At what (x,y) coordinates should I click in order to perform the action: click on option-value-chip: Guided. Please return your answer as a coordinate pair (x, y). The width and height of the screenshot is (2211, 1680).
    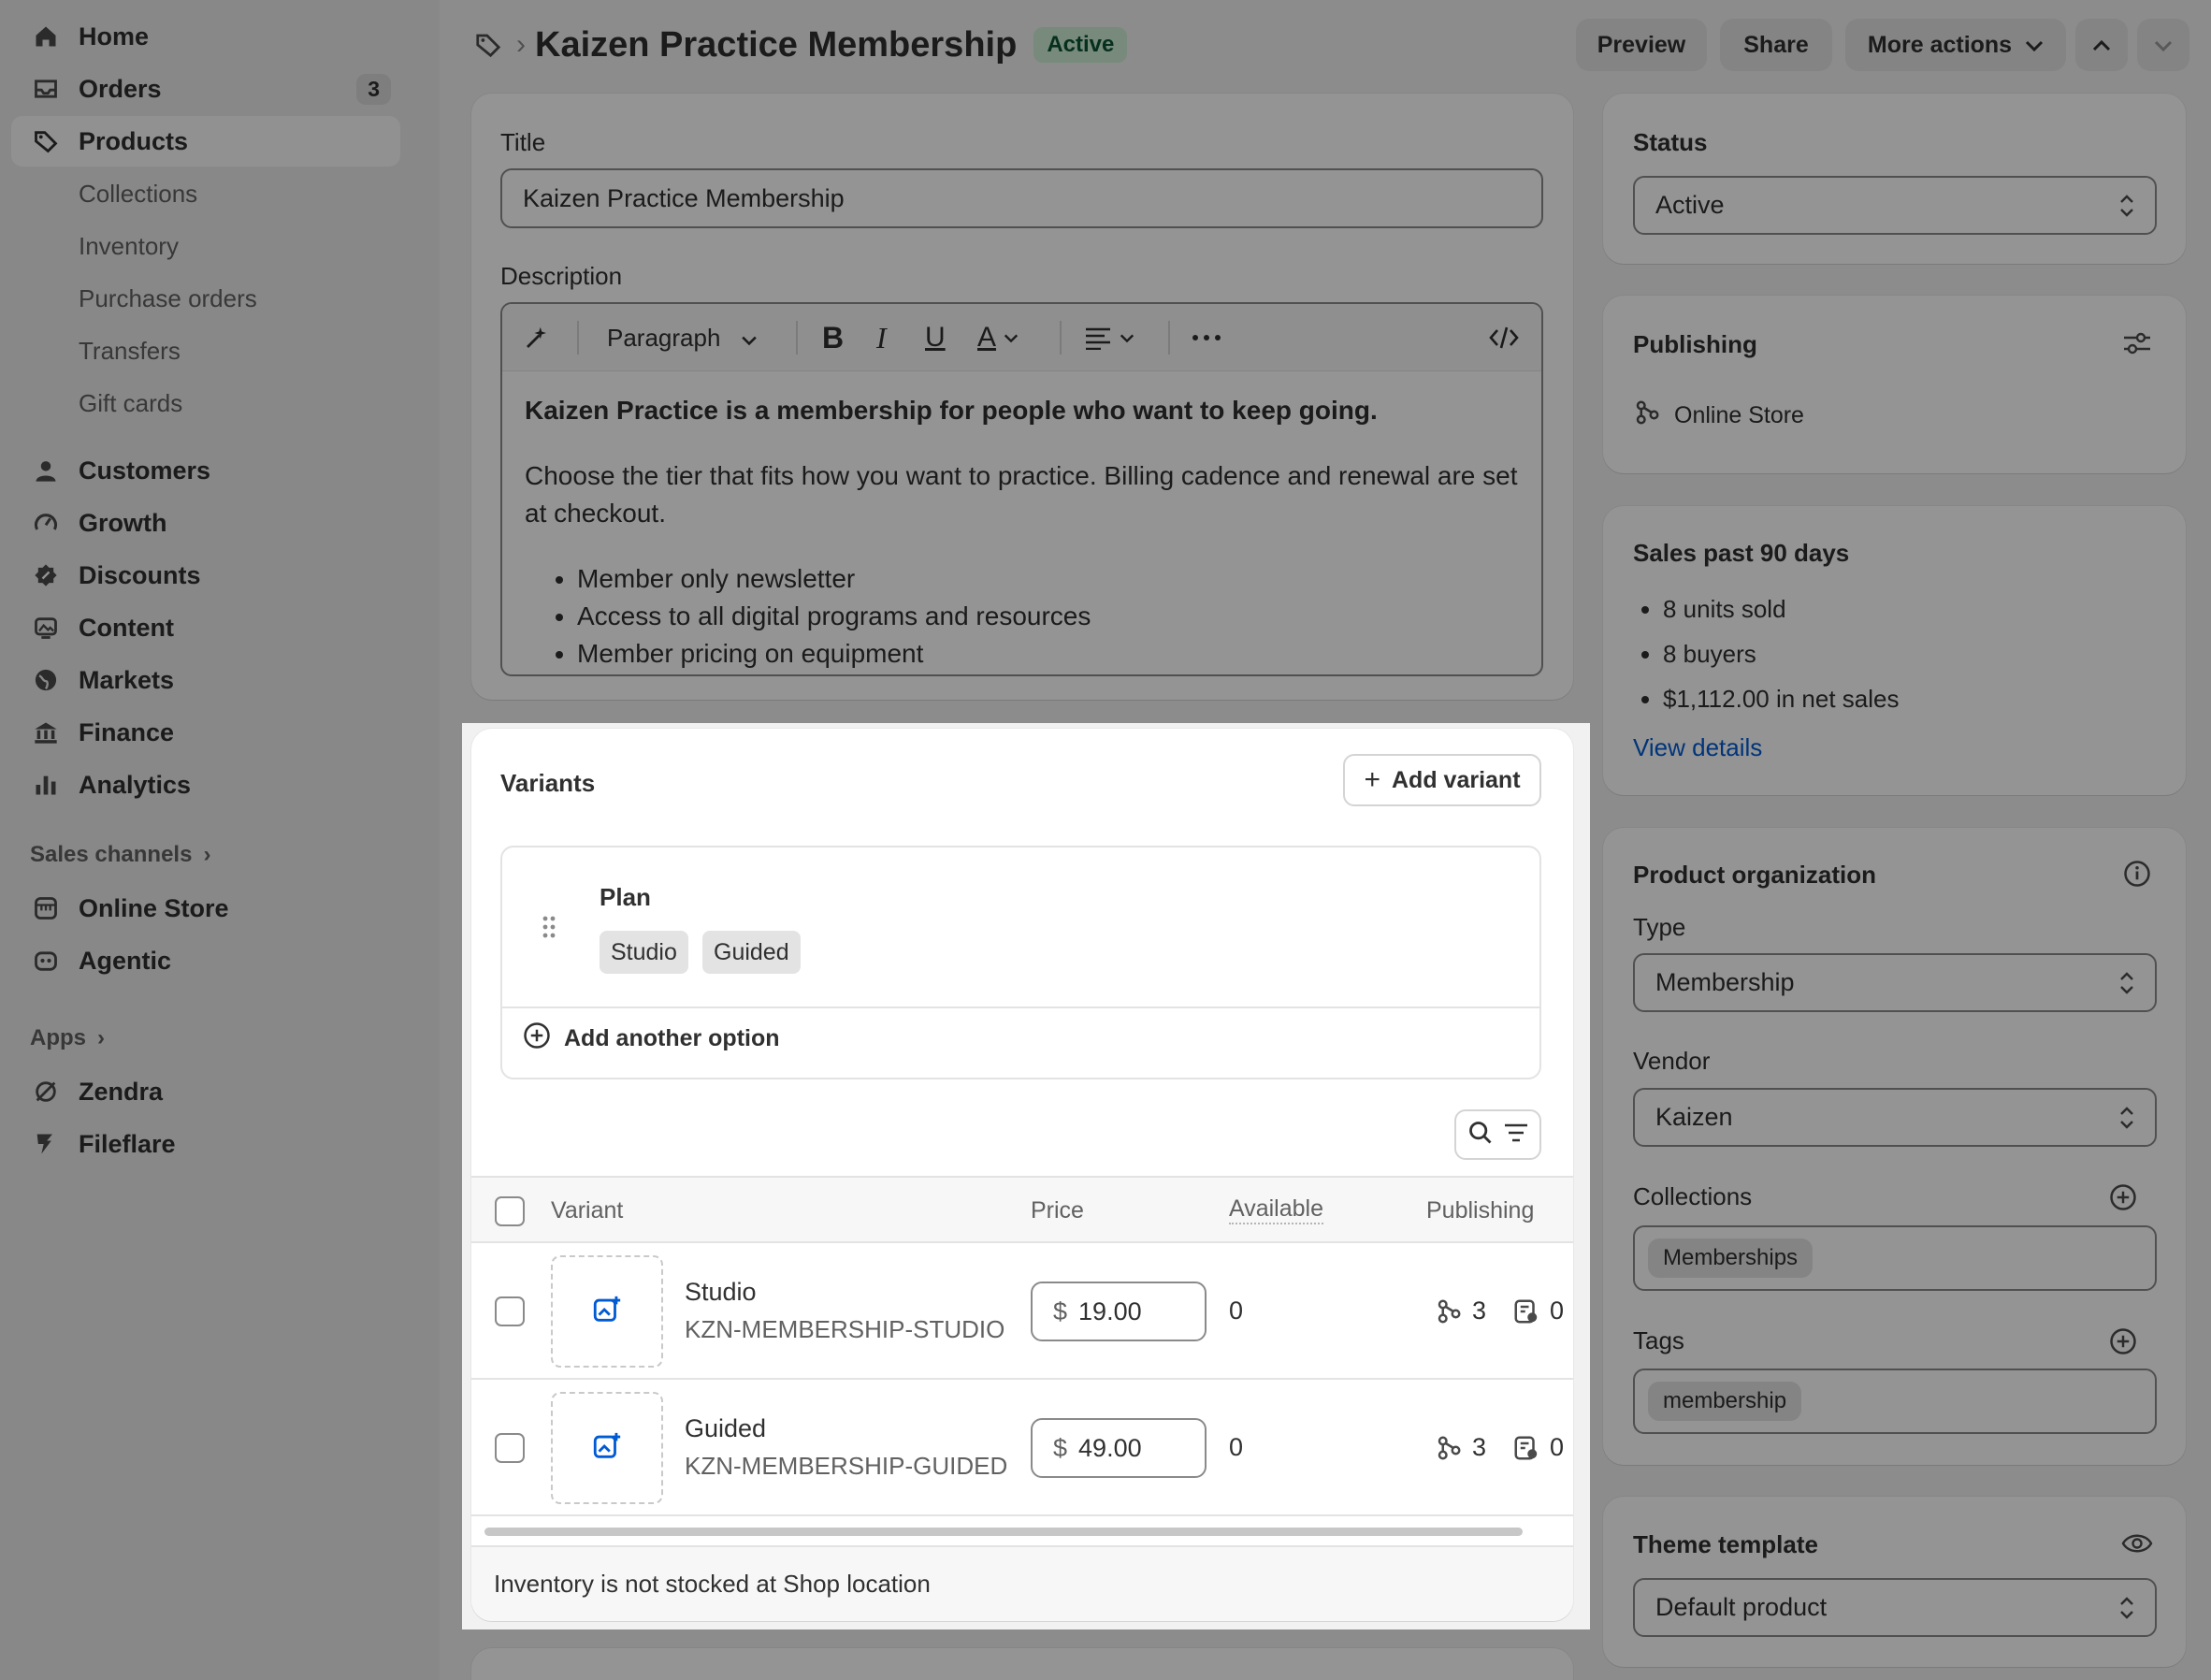
    Looking at the image, I should click on (751, 952).